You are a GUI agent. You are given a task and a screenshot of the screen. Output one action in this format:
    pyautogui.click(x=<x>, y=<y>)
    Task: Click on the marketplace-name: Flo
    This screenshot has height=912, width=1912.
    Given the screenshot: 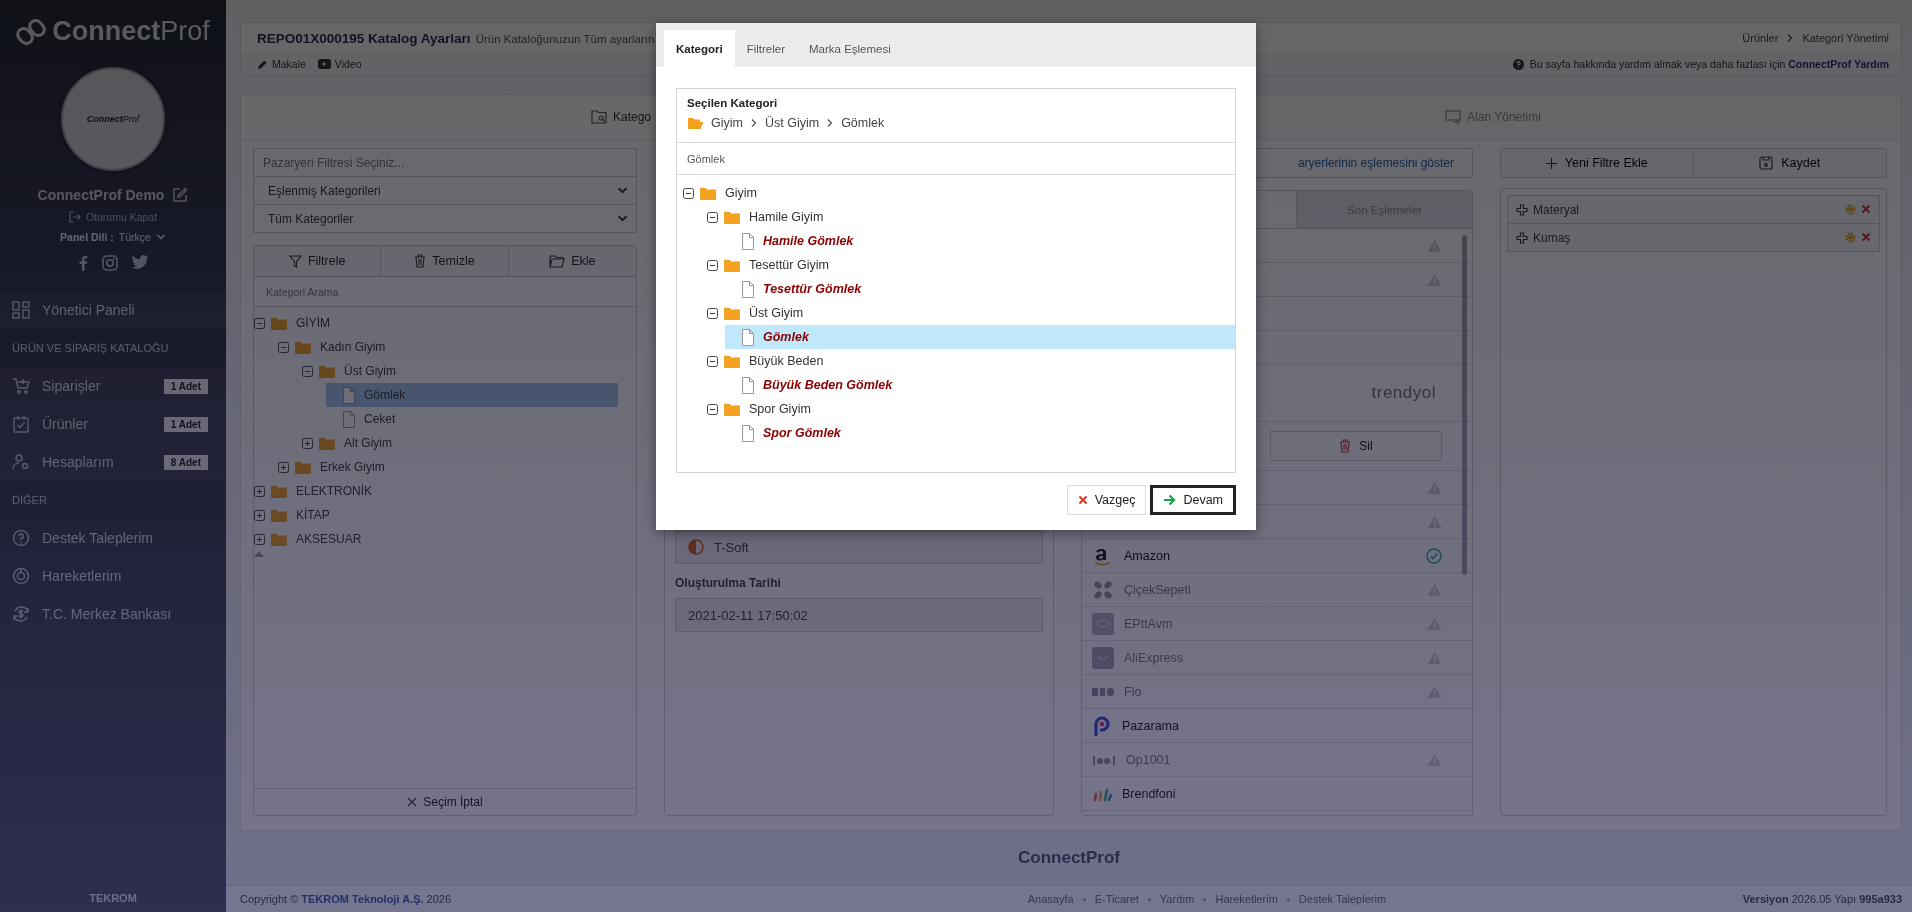 What is the action you would take?
    pyautogui.click(x=1133, y=691)
    